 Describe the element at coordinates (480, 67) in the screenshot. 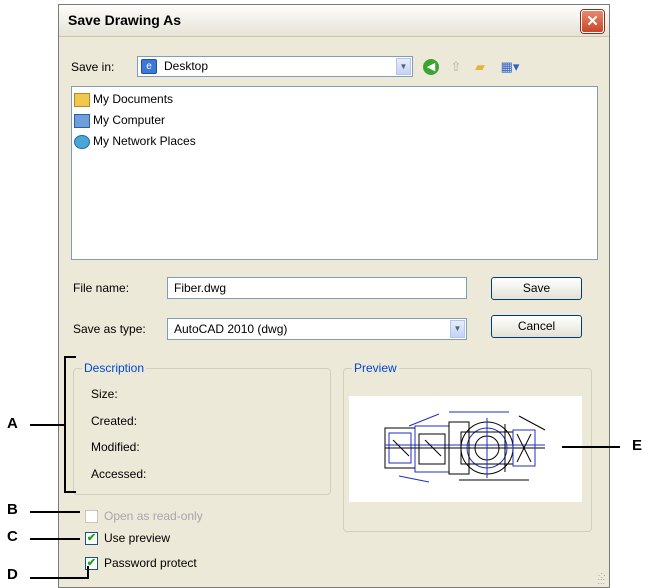

I see `new-folder-icon: ▰` at that location.